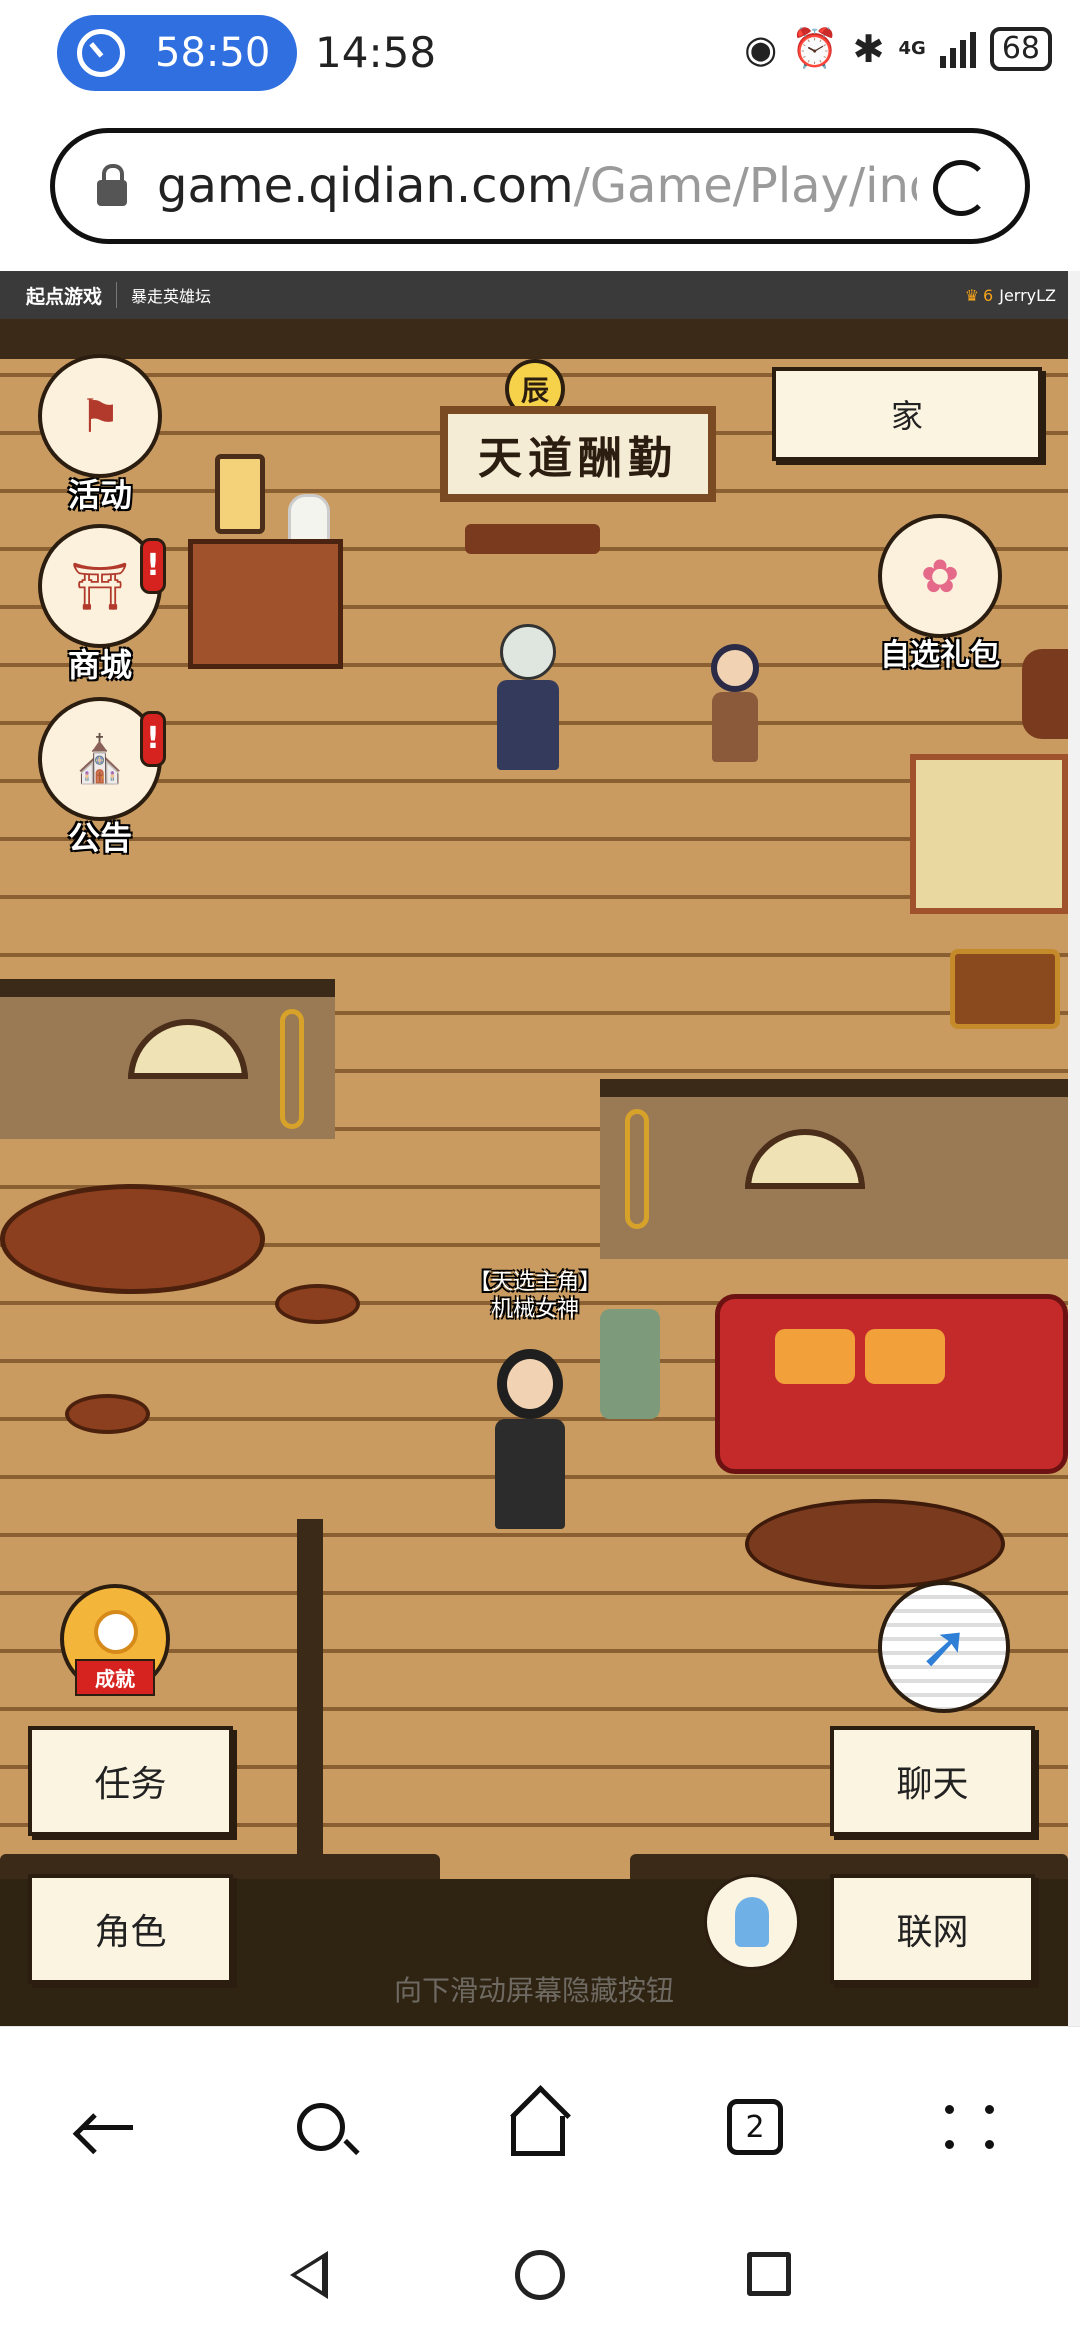  Describe the element at coordinates (64, 295) in the screenshot. I see `qidian-games-logo: 起点游戏` at that location.